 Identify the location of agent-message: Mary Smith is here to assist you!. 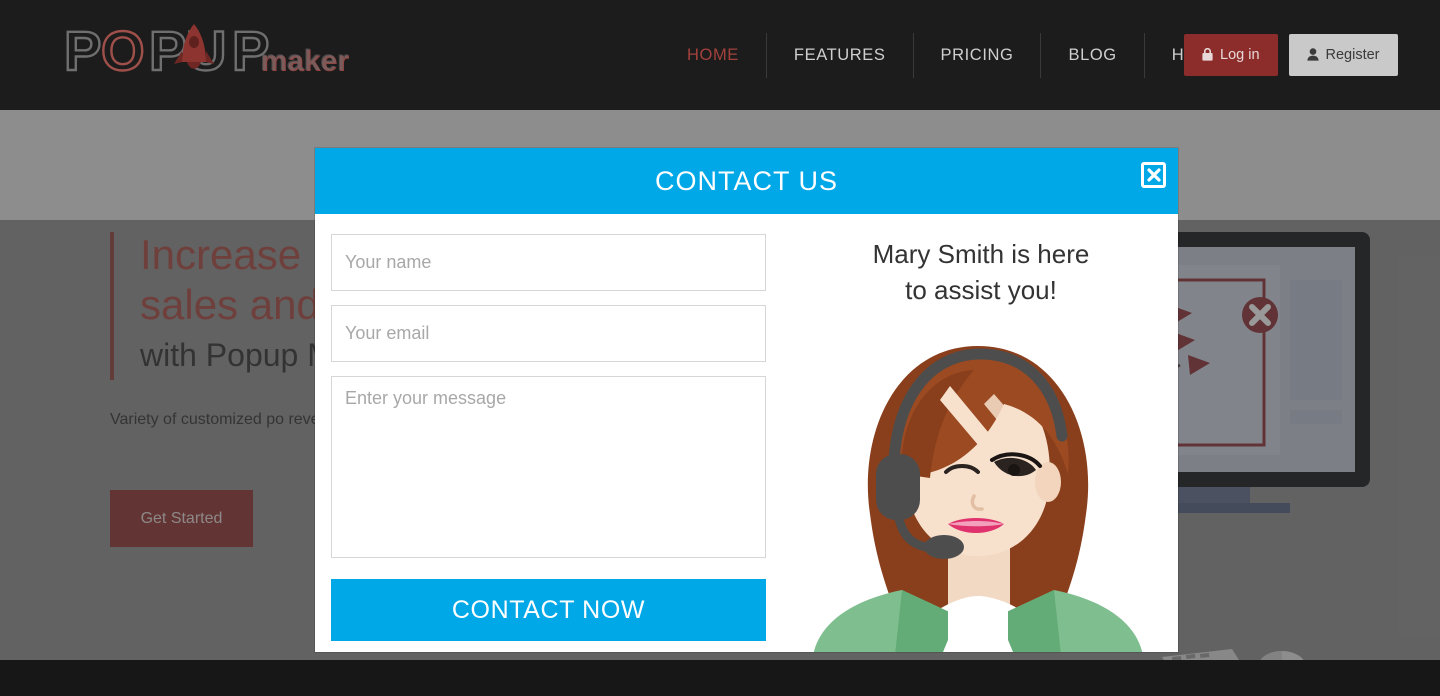
(981, 272).